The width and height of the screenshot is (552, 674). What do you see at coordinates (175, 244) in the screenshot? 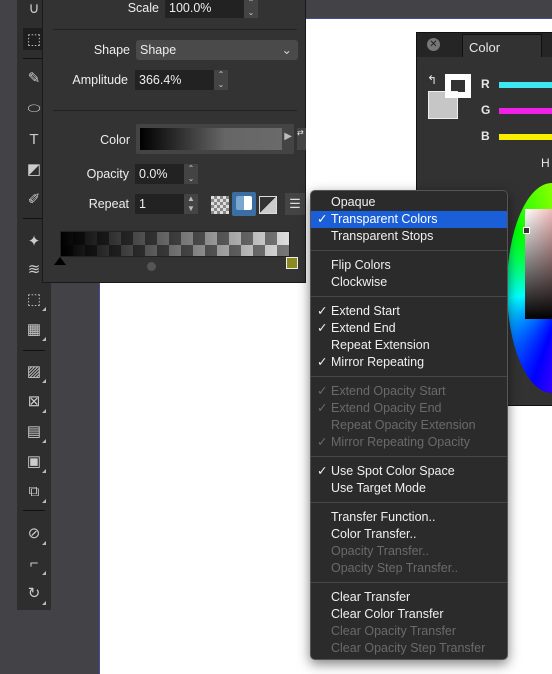
I see `opacity-gradient-bar` at bounding box center [175, 244].